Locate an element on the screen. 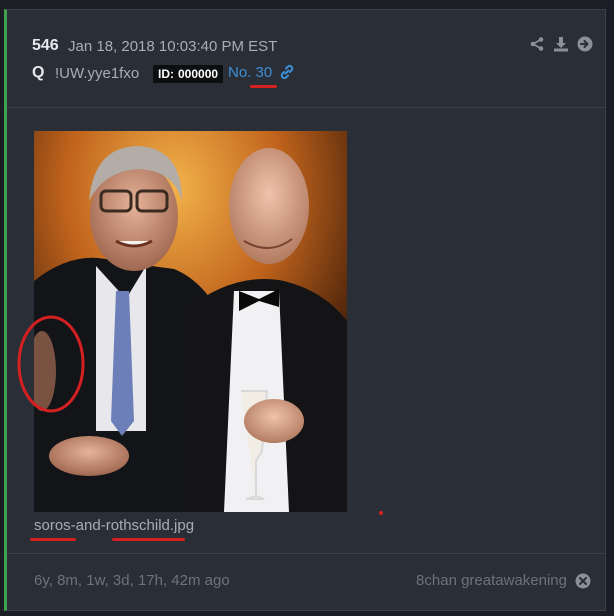  red-underline-rothschild is located at coordinates (148, 539).